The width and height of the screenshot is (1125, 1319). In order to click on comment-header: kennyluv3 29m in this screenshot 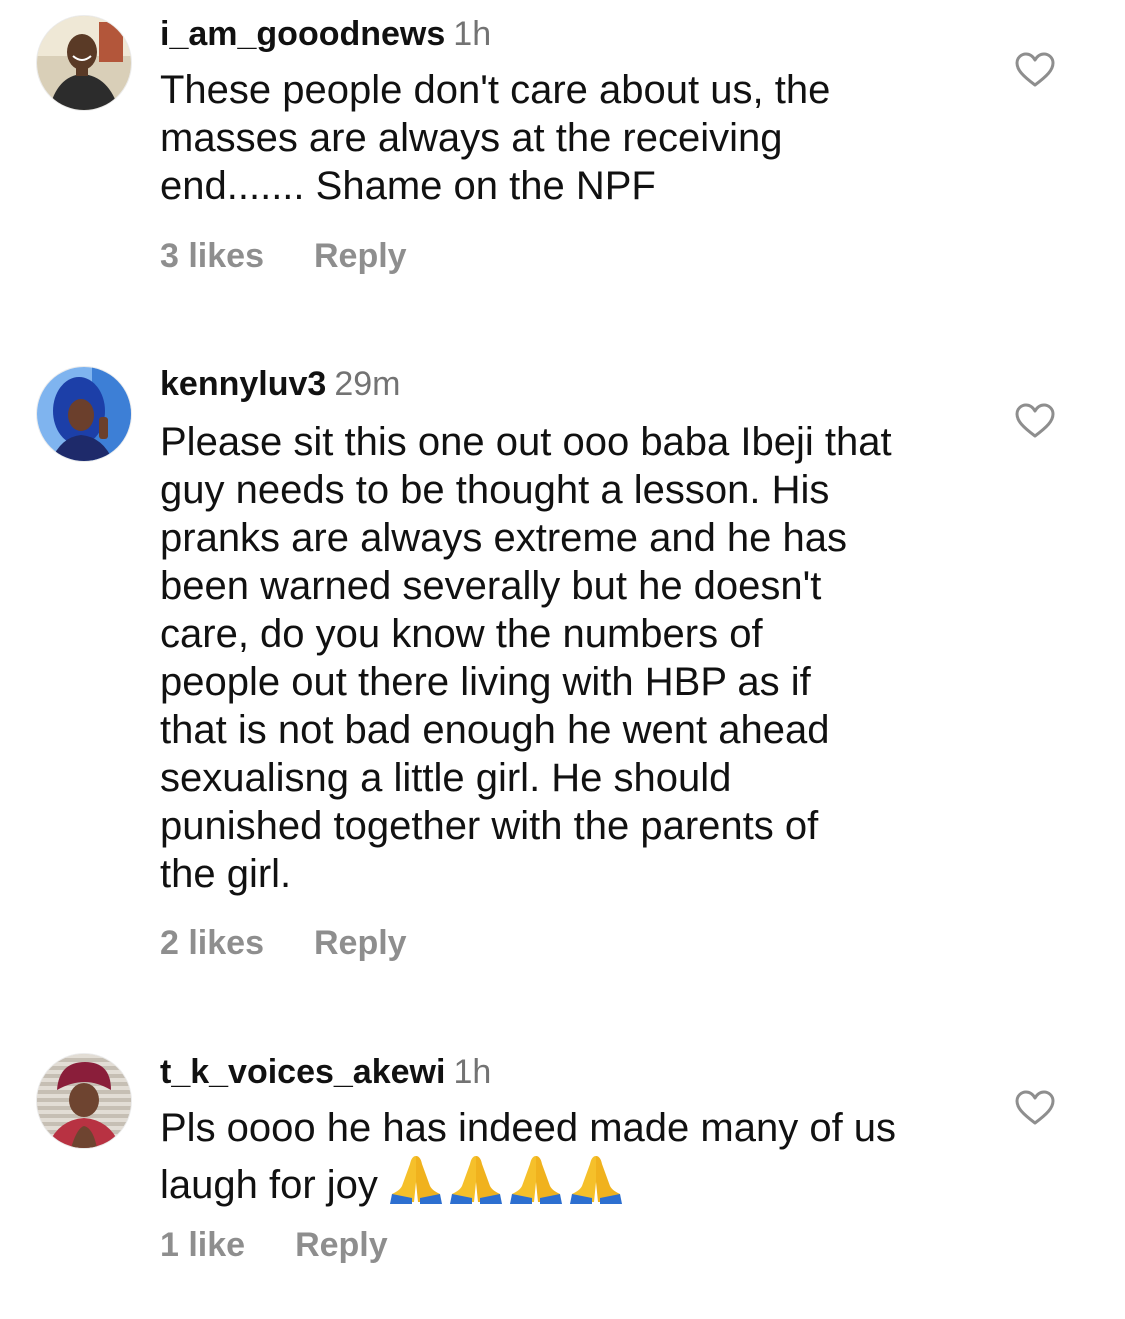, I will do `click(280, 384)`.